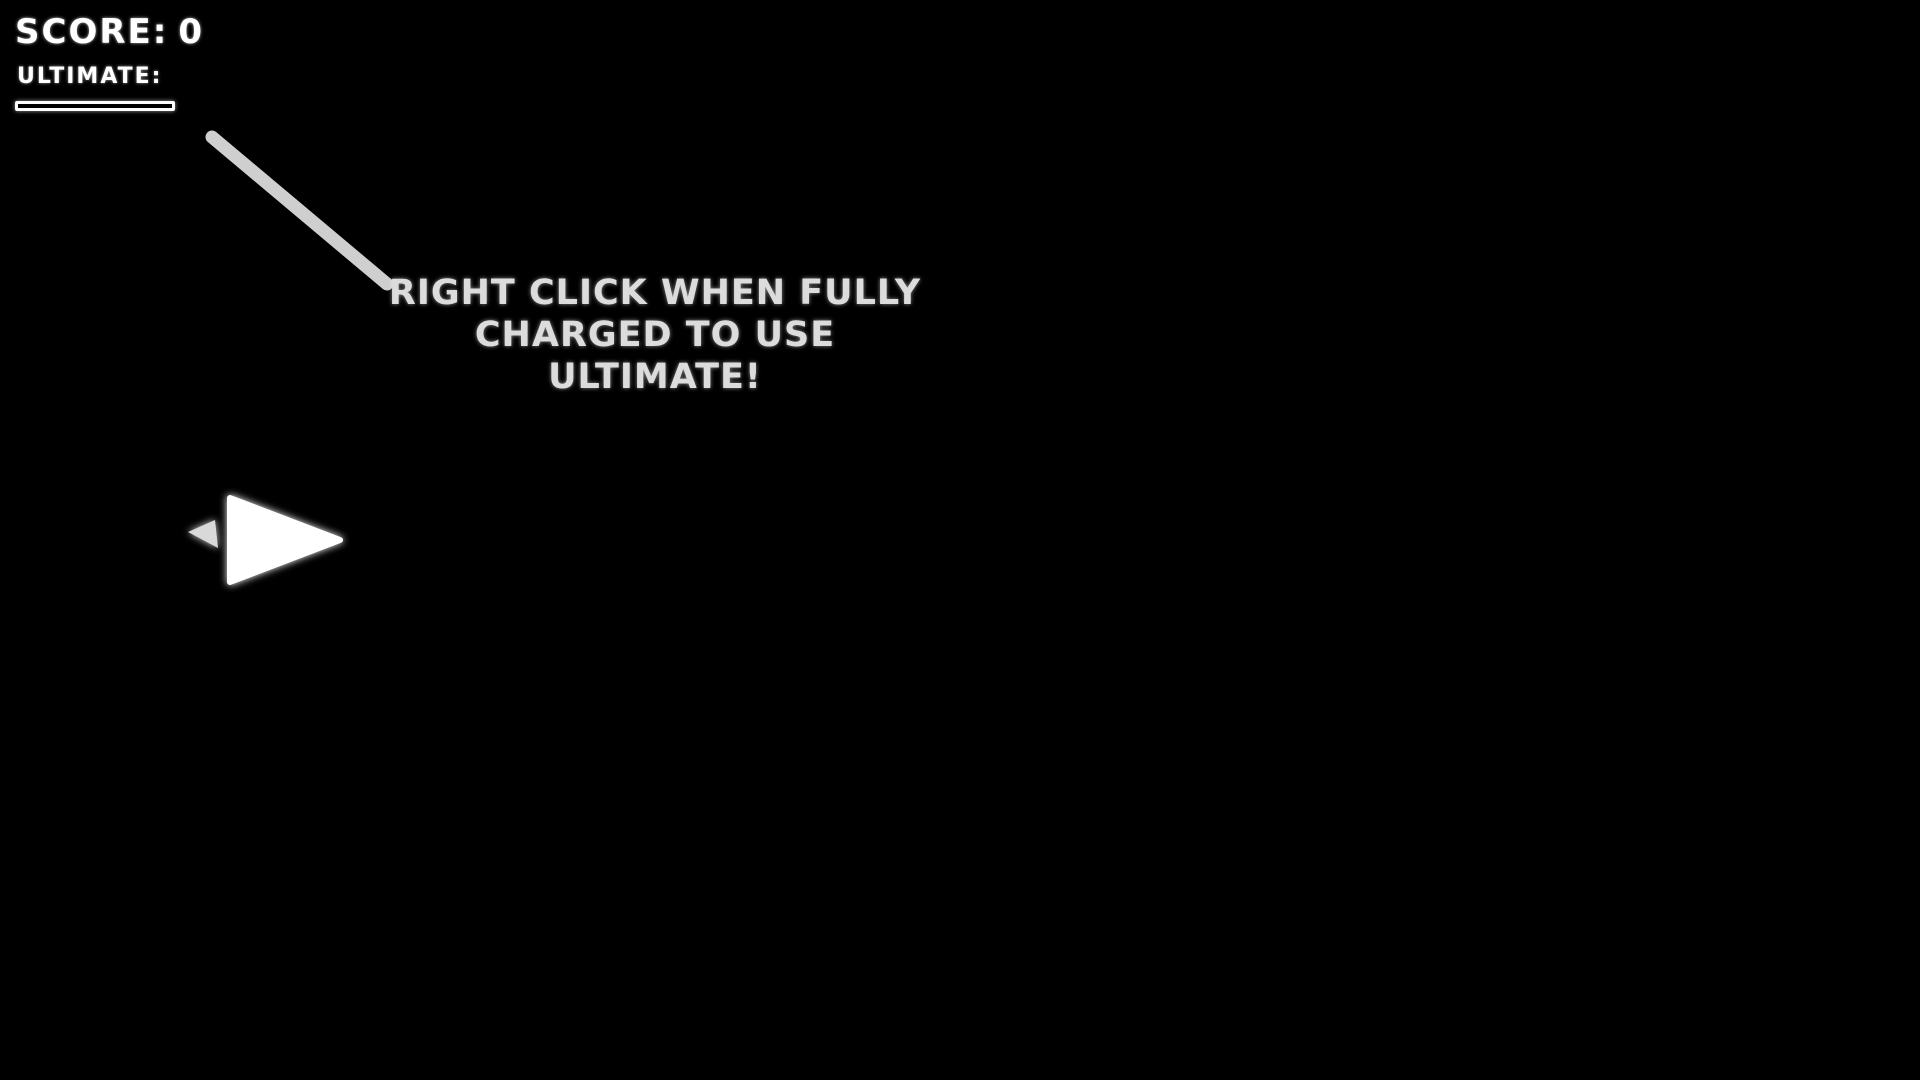  What do you see at coordinates (92, 32) in the screenshot?
I see `score-label: SCORE:` at bounding box center [92, 32].